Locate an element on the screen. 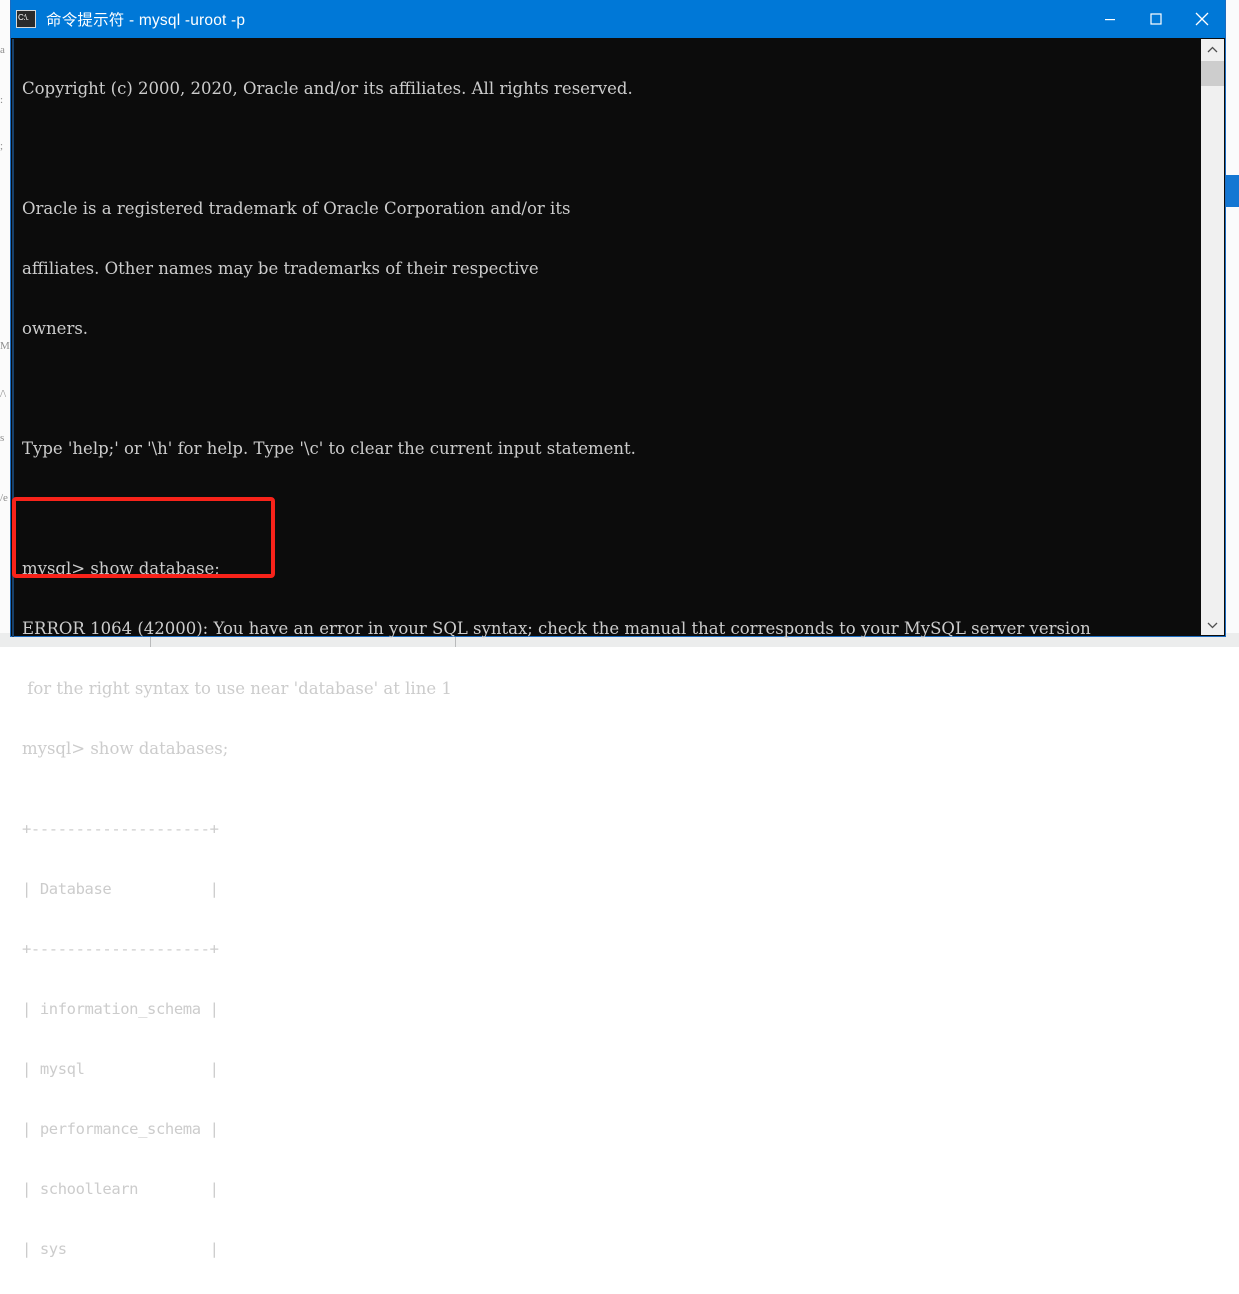 The height and width of the screenshot is (1294, 1239). table-top-rule: +--------------------+ is located at coordinates (120, 829).